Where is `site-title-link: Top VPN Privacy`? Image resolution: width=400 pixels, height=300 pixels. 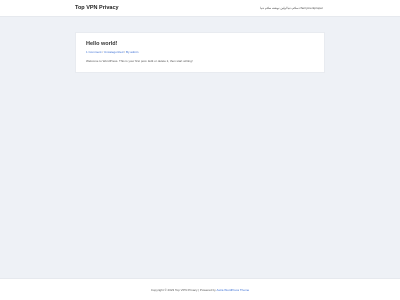 site-title-link: Top VPN Privacy is located at coordinates (97, 8).